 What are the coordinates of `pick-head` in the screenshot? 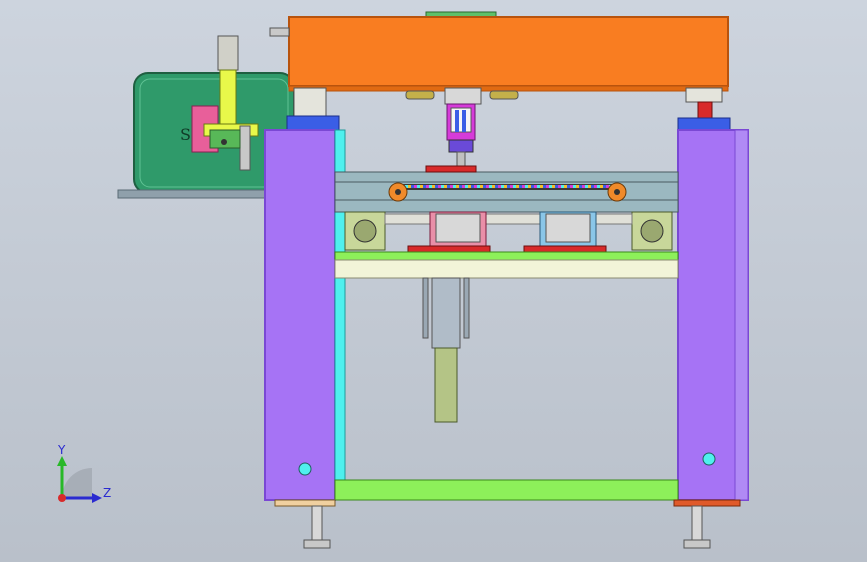 It's located at (461, 135).